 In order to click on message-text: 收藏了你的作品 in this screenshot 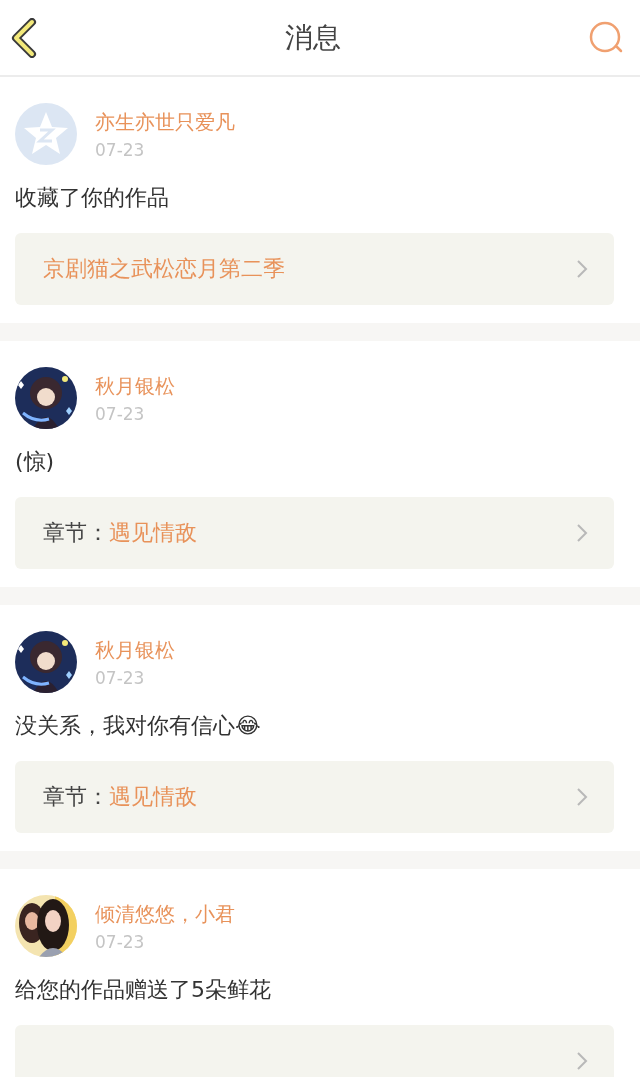, I will do `click(92, 198)`.